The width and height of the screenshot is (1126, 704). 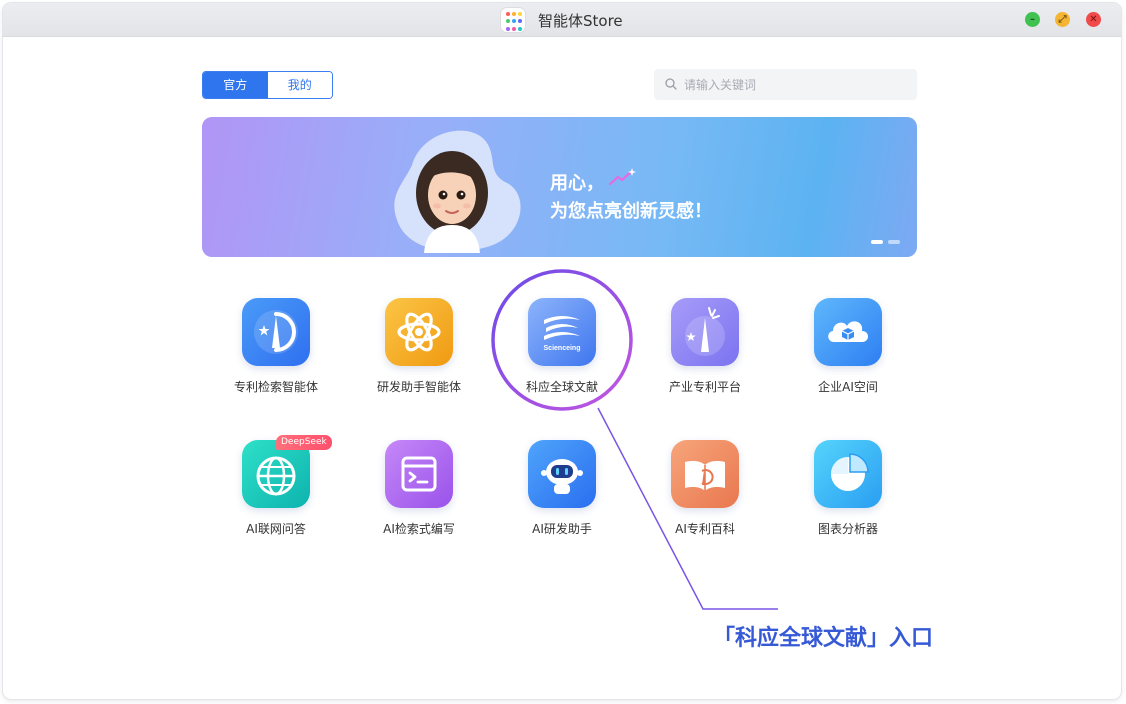 I want to click on app-label: 产业专利平台, so click(x=704, y=387).